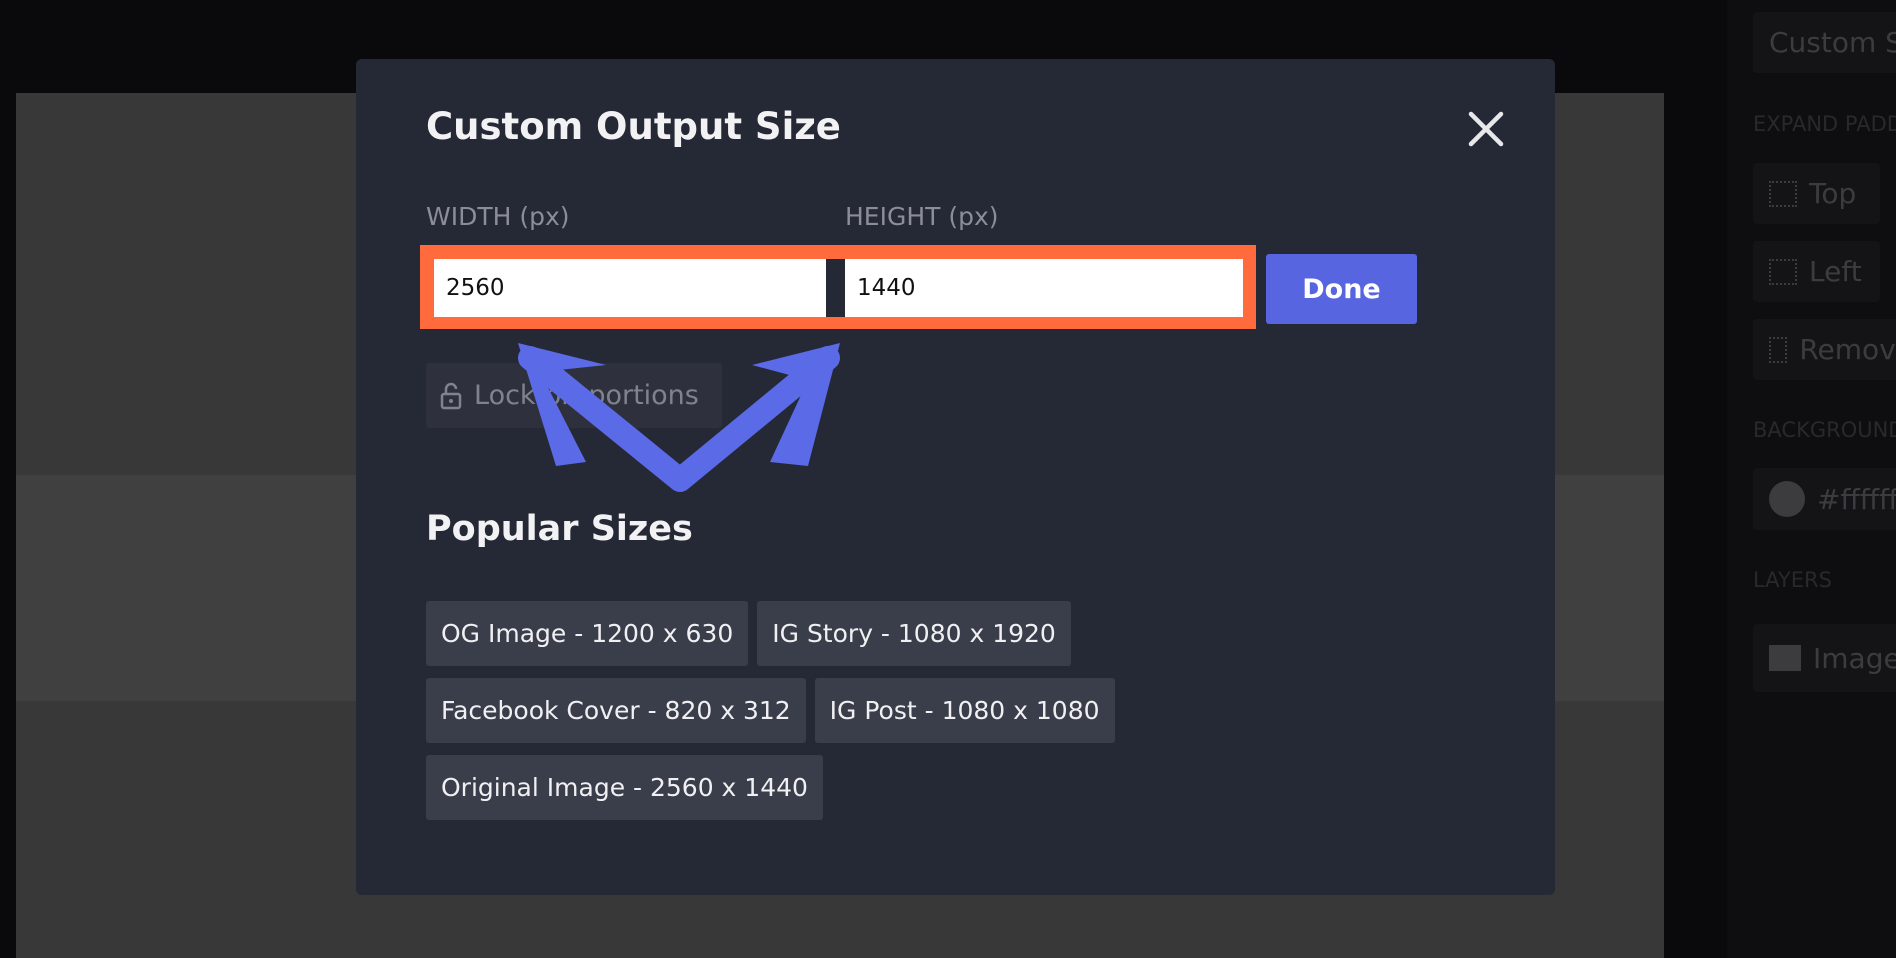  What do you see at coordinates (922, 216) in the screenshot?
I see `height-label: HEIGHT (px)` at bounding box center [922, 216].